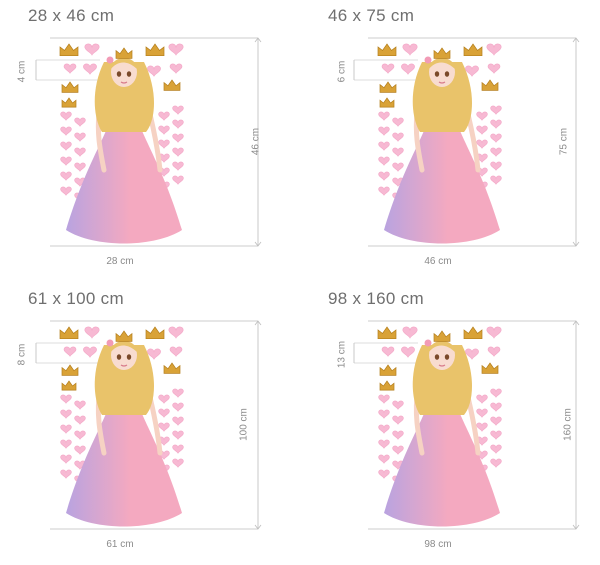  Describe the element at coordinates (342, 354) in the screenshot. I see `sticker-size-label: 13 cm` at that location.